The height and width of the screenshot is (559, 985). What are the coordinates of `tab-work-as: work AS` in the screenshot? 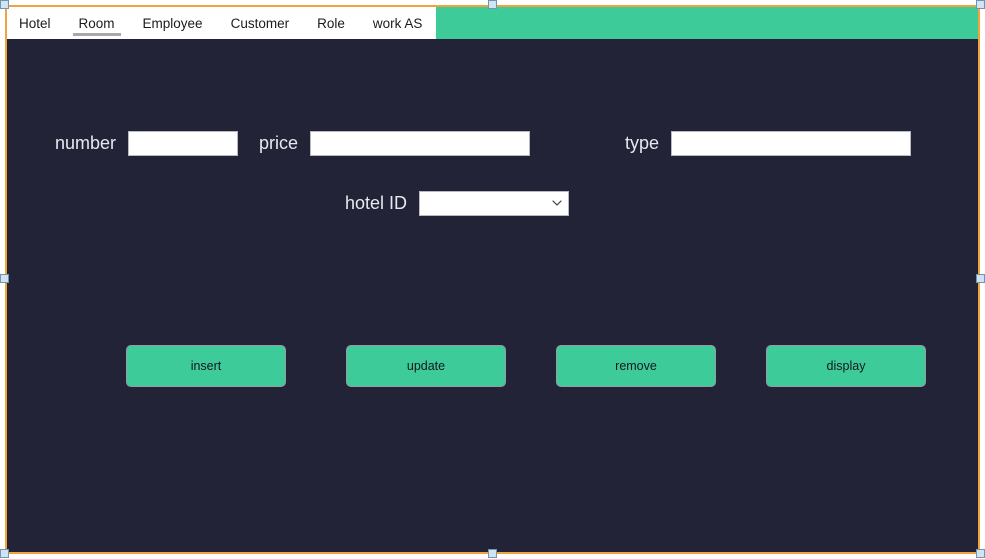 It's located at (397, 23).